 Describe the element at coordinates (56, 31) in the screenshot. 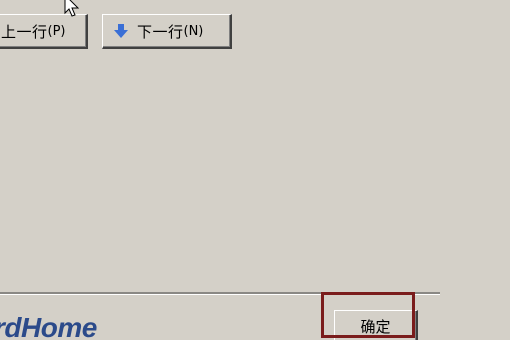

I see `prev-row-accelerator: (P)` at that location.